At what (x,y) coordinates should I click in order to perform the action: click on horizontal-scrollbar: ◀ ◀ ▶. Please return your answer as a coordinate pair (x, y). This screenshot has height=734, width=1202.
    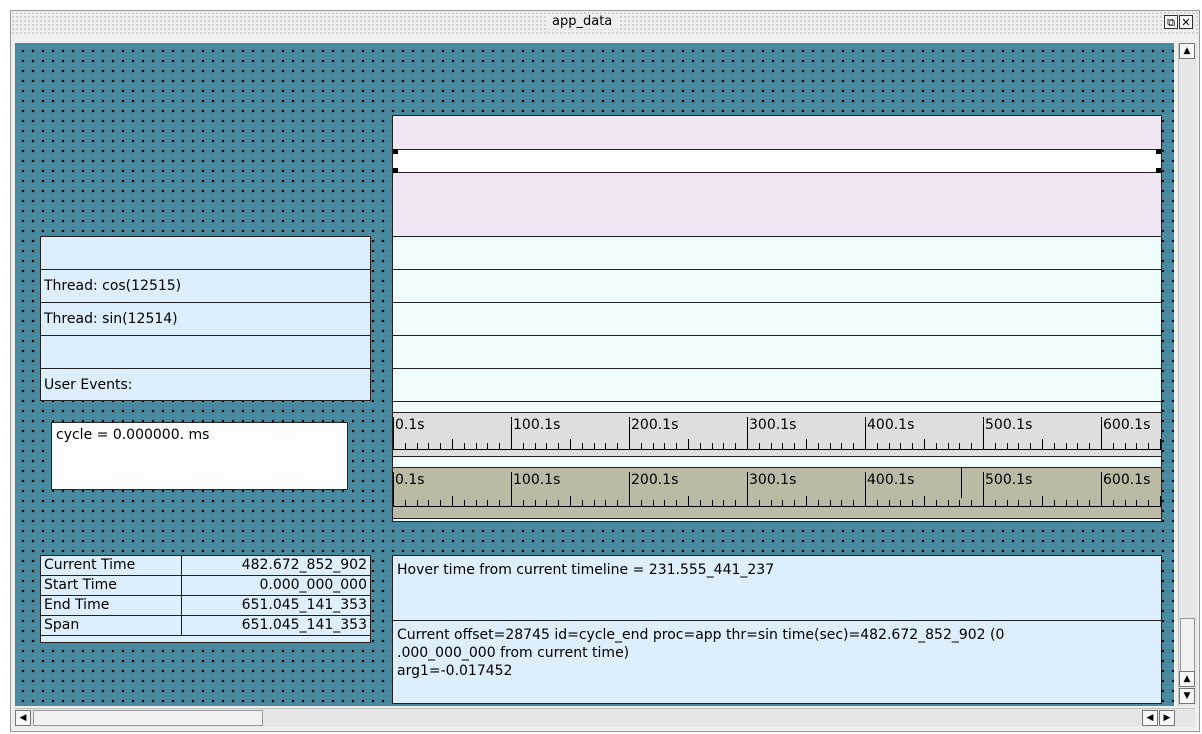
    Looking at the image, I should click on (605, 717).